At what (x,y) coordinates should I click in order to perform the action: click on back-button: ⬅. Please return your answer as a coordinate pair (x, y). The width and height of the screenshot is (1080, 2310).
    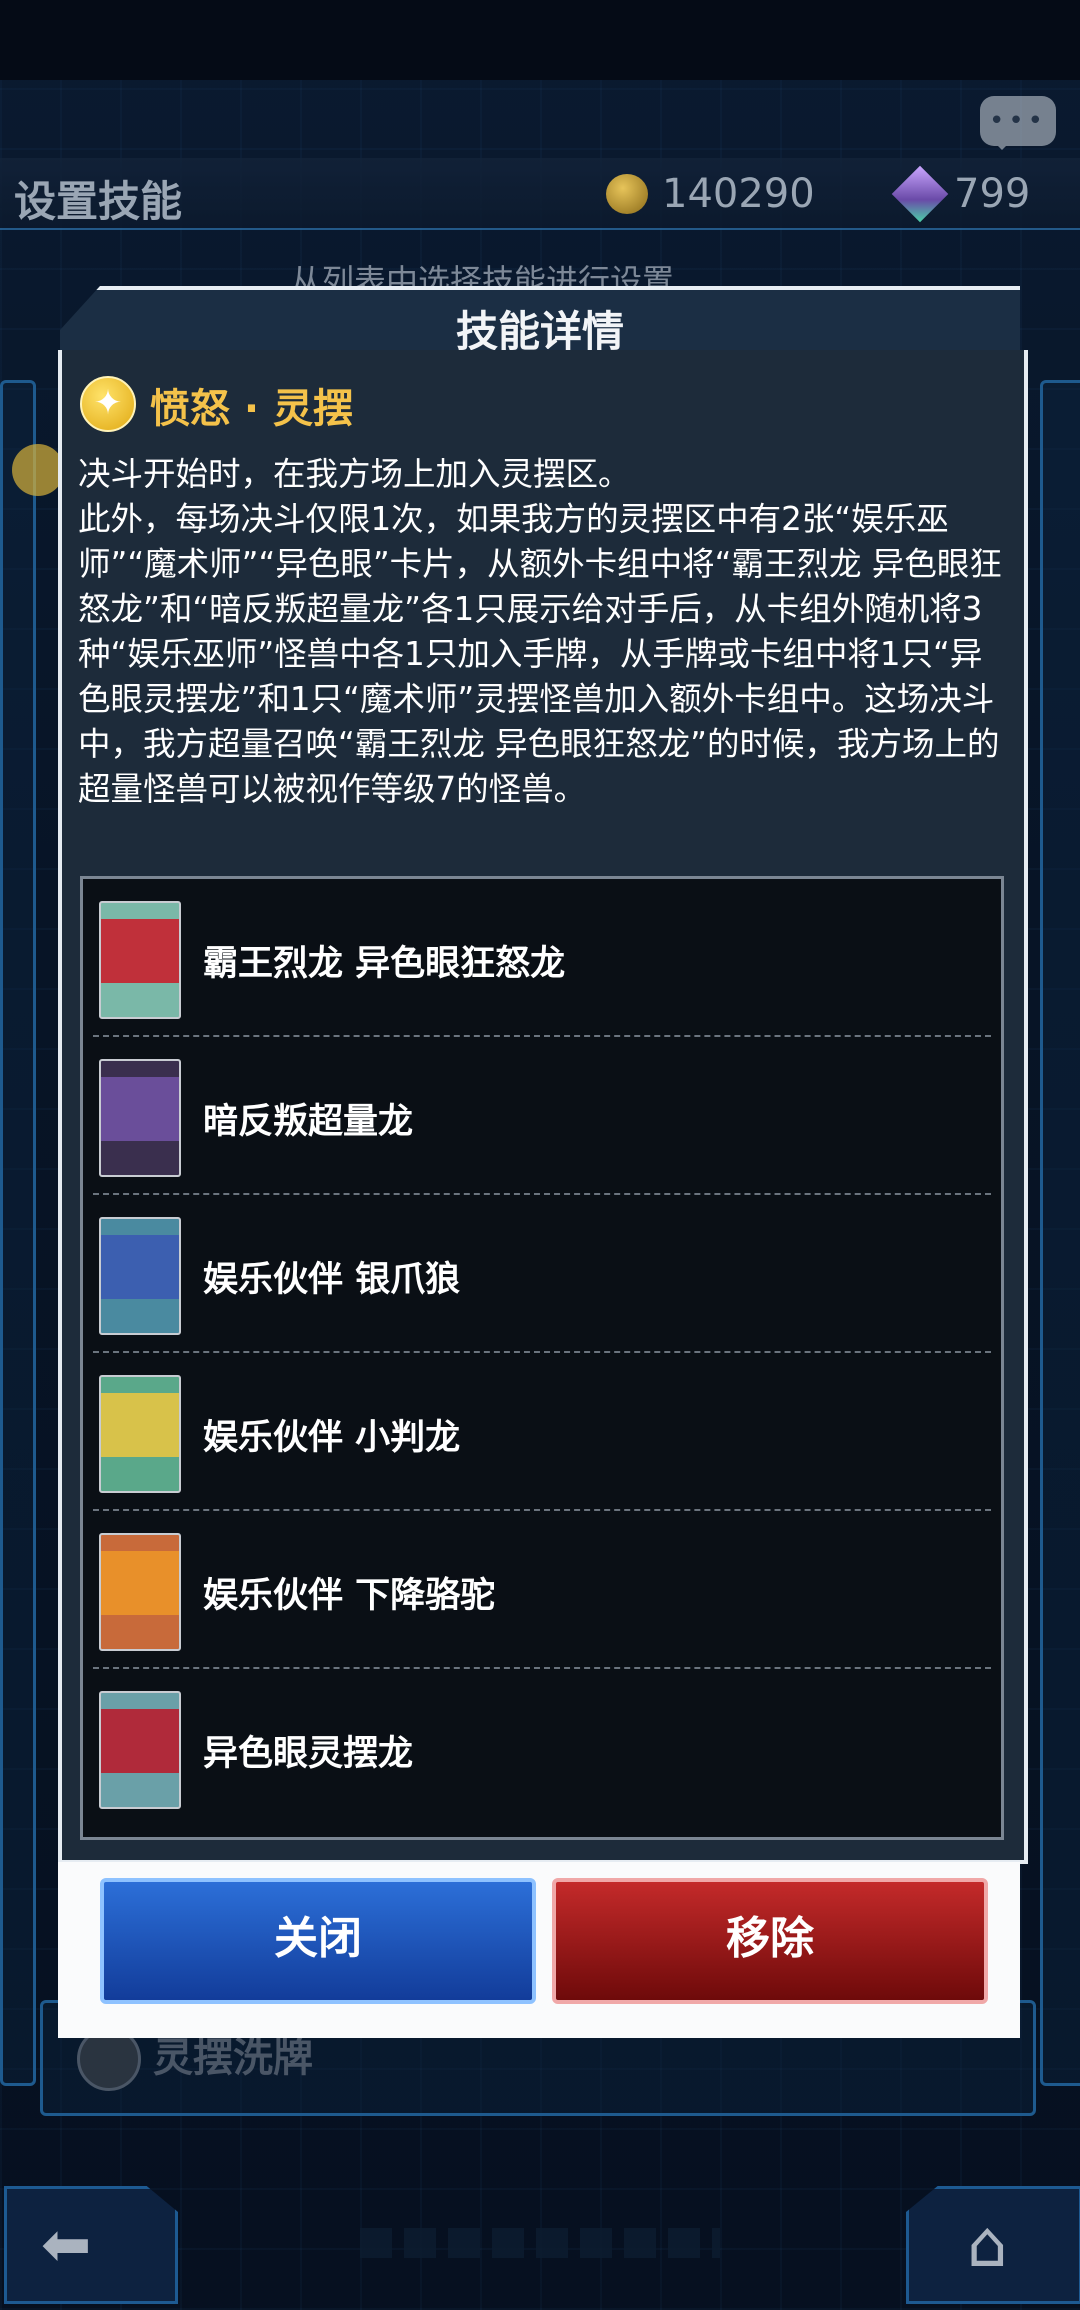
    Looking at the image, I should click on (91, 2245).